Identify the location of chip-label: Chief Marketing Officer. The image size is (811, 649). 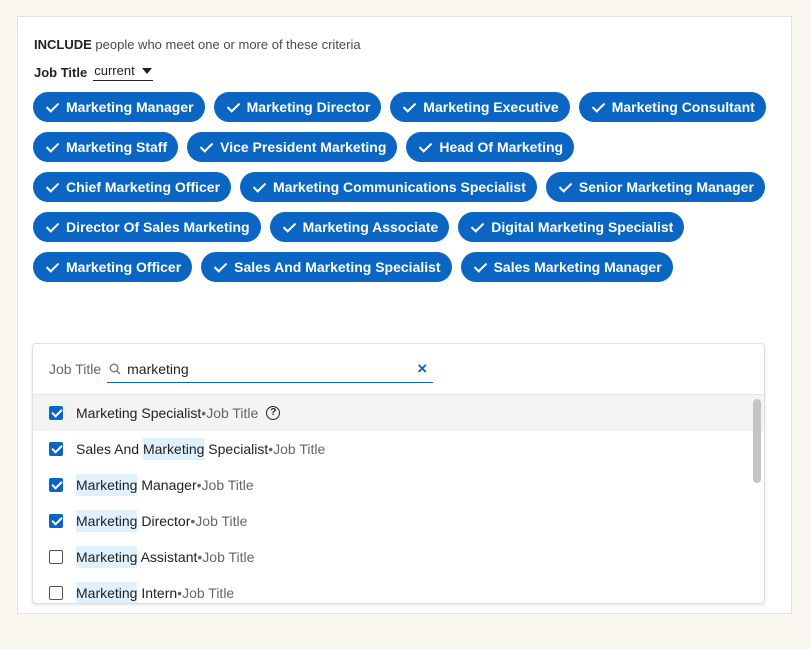
(143, 187).